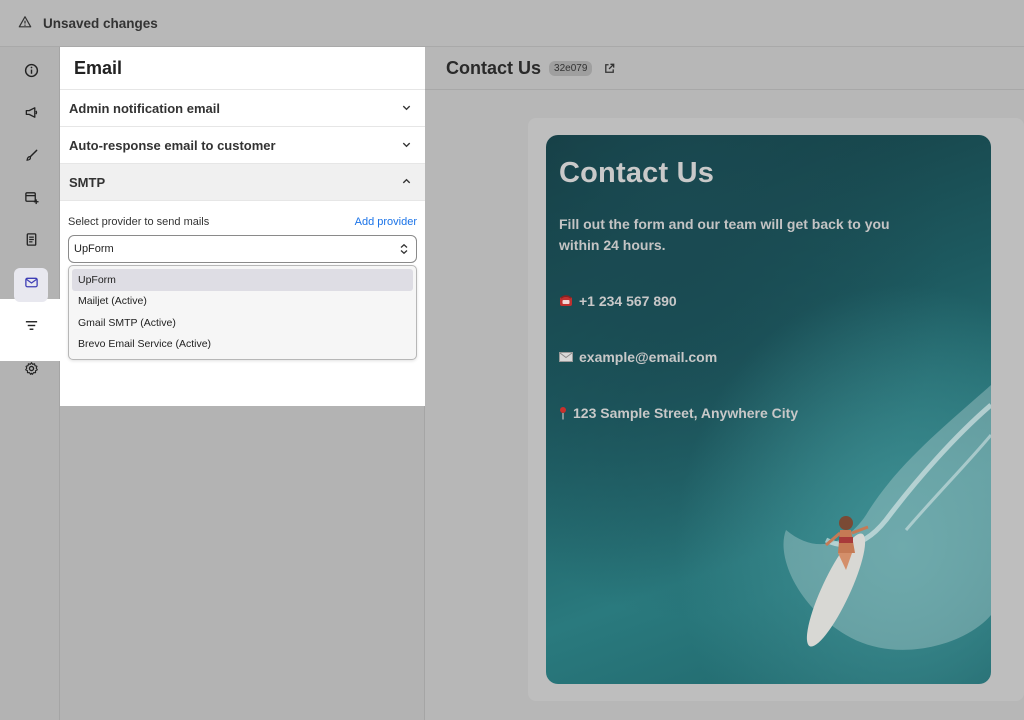 Image resolution: width=1024 pixels, height=720 pixels. I want to click on mail-icon, so click(31, 285).